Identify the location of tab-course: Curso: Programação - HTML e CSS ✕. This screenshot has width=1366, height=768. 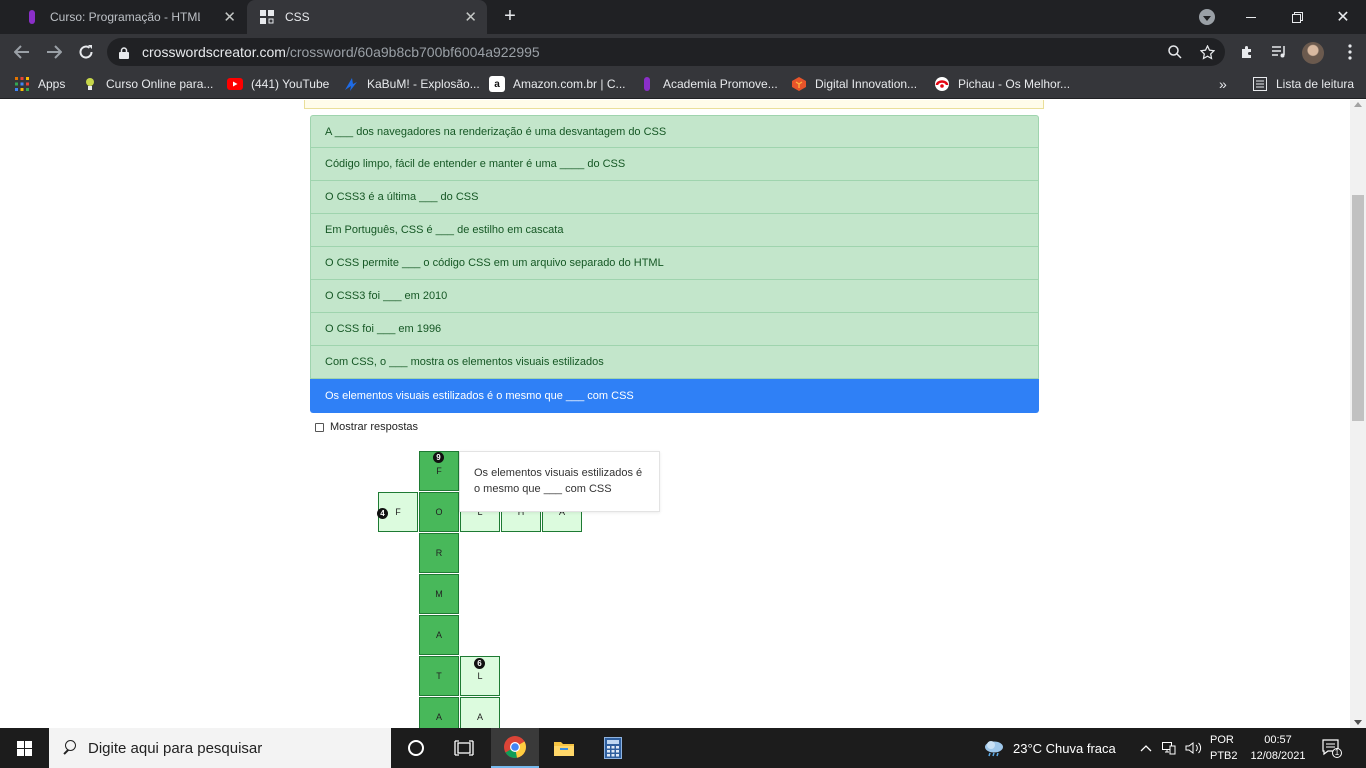
(129, 17).